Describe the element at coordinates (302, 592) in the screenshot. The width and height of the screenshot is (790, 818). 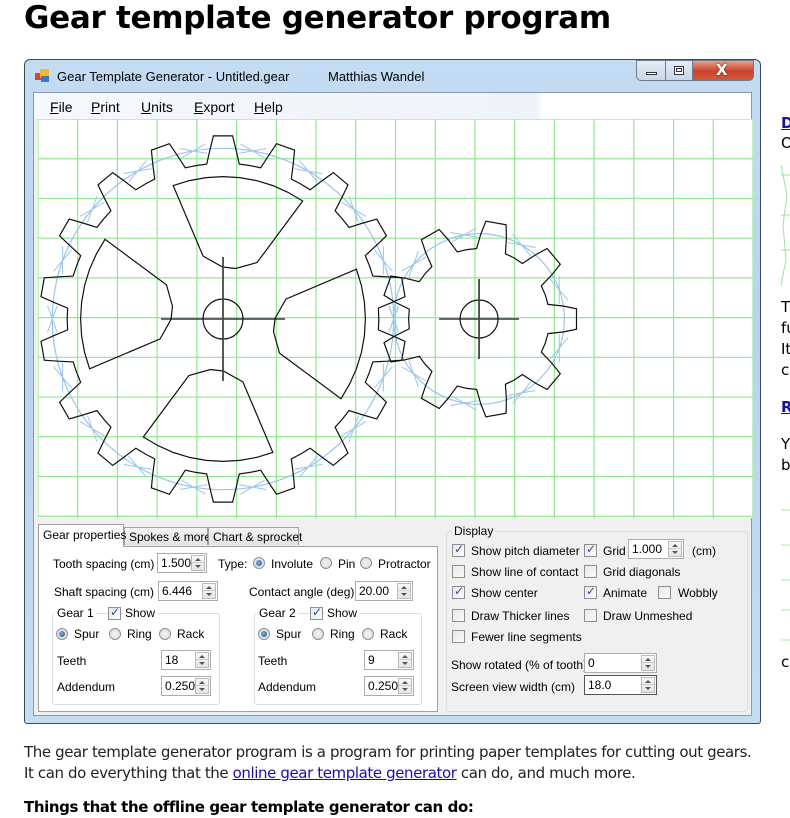
I see `contact-angle-label: Contact angle (deg)` at that location.